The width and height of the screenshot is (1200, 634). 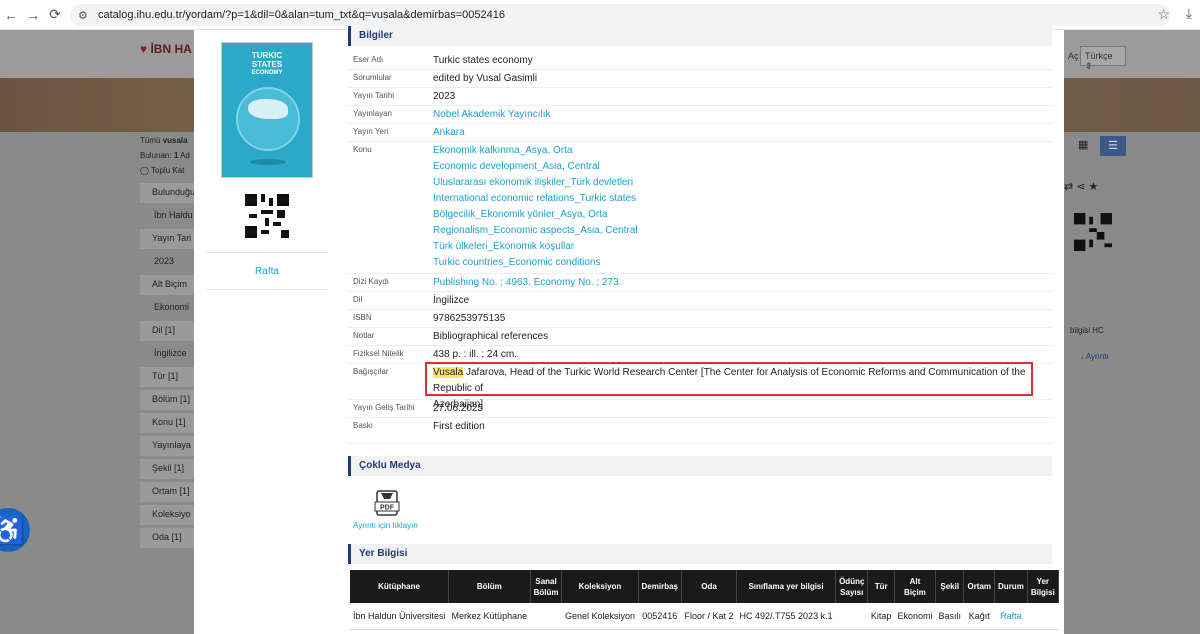 I want to click on row-isbn: ISBN 9786253975135, so click(x=700, y=319).